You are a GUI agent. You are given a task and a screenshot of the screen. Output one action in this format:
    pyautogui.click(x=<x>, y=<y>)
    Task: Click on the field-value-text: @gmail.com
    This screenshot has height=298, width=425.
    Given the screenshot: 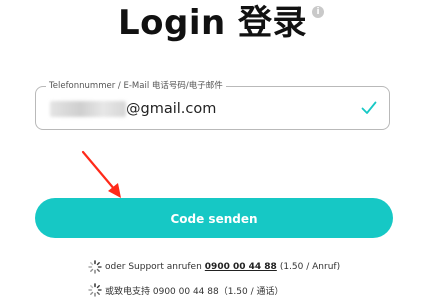 What is the action you would take?
    pyautogui.click(x=171, y=109)
    